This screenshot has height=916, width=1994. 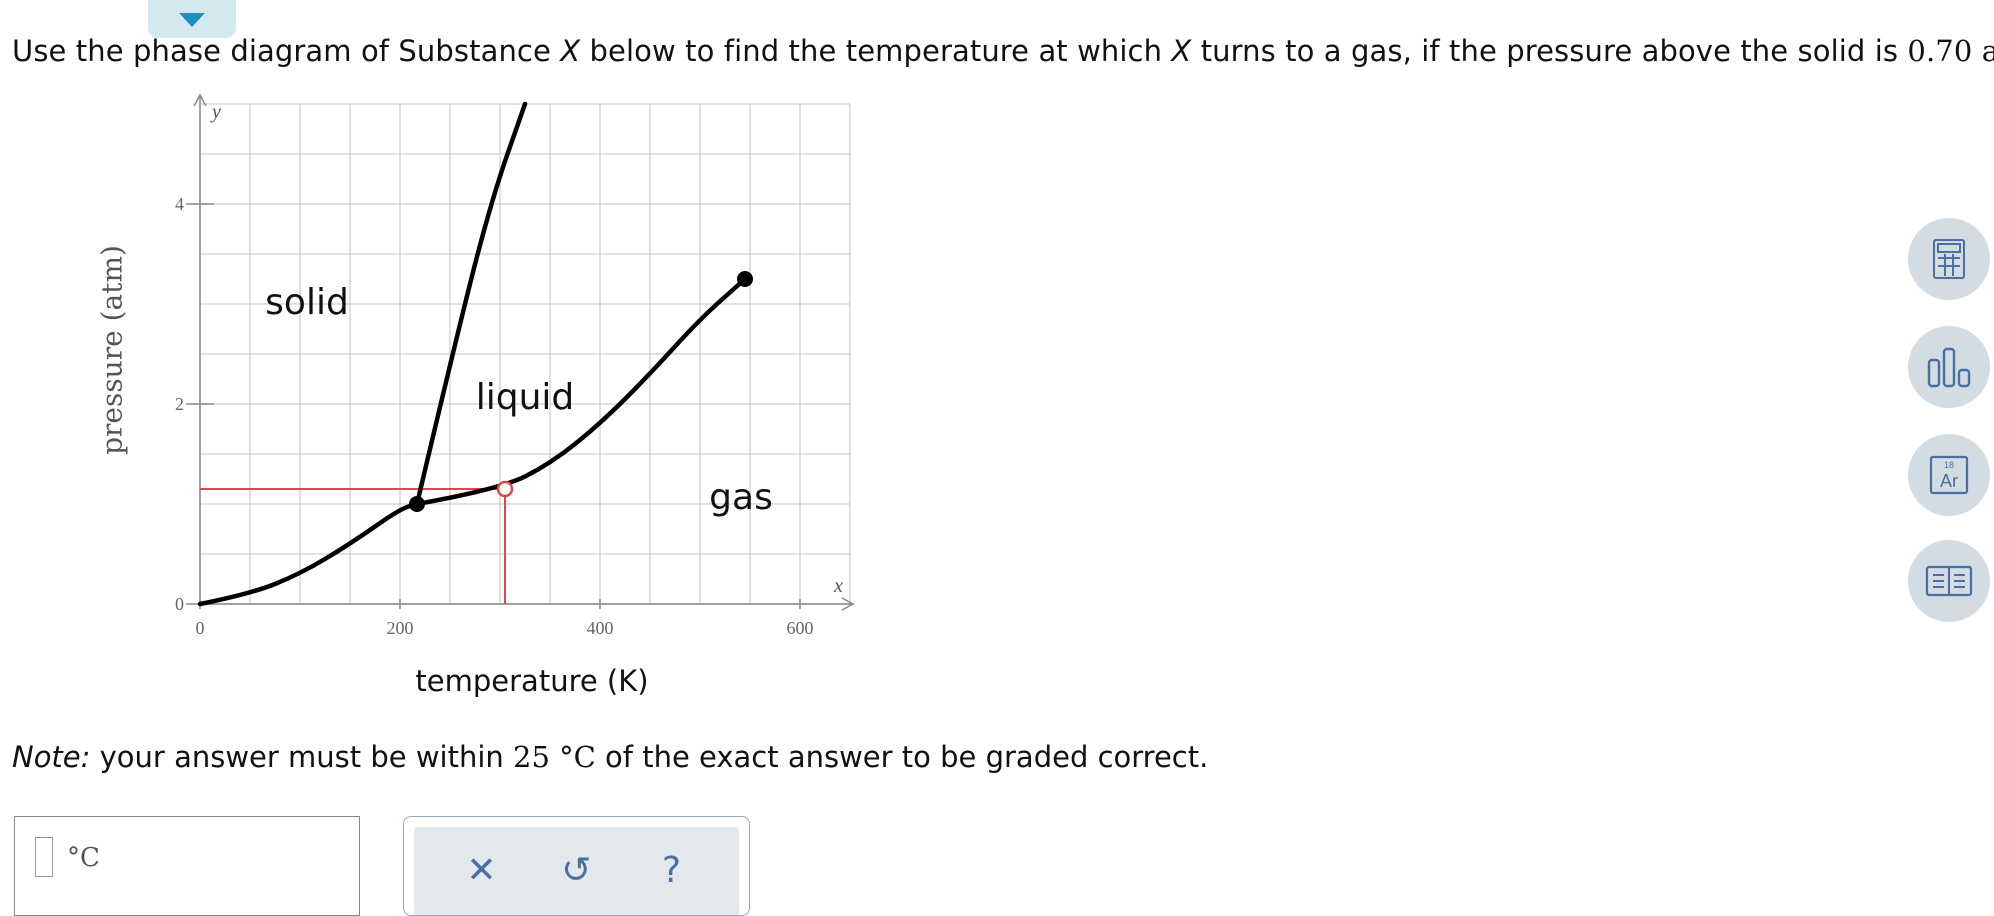 What do you see at coordinates (179, 404) in the screenshot?
I see `y-tick-label: 2` at bounding box center [179, 404].